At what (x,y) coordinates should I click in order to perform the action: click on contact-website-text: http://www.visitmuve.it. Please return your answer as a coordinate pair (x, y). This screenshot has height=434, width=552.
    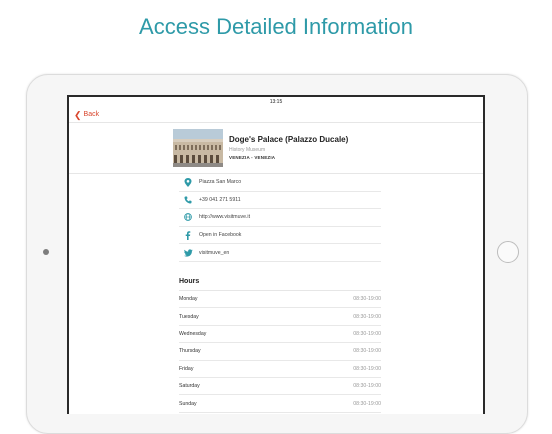
    Looking at the image, I should click on (225, 217).